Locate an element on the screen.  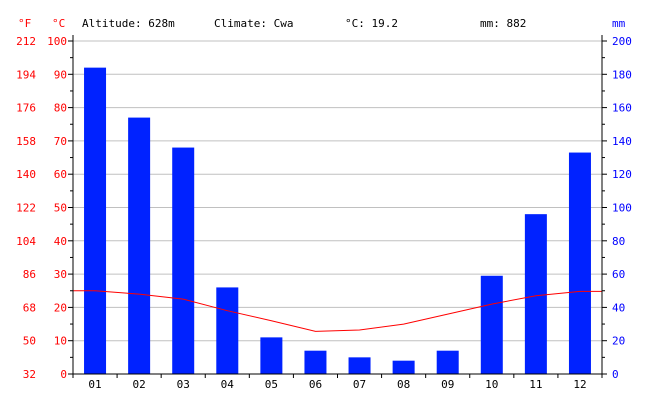
y-tick-label-fahrenheit: 68 is located at coordinates (29, 307).